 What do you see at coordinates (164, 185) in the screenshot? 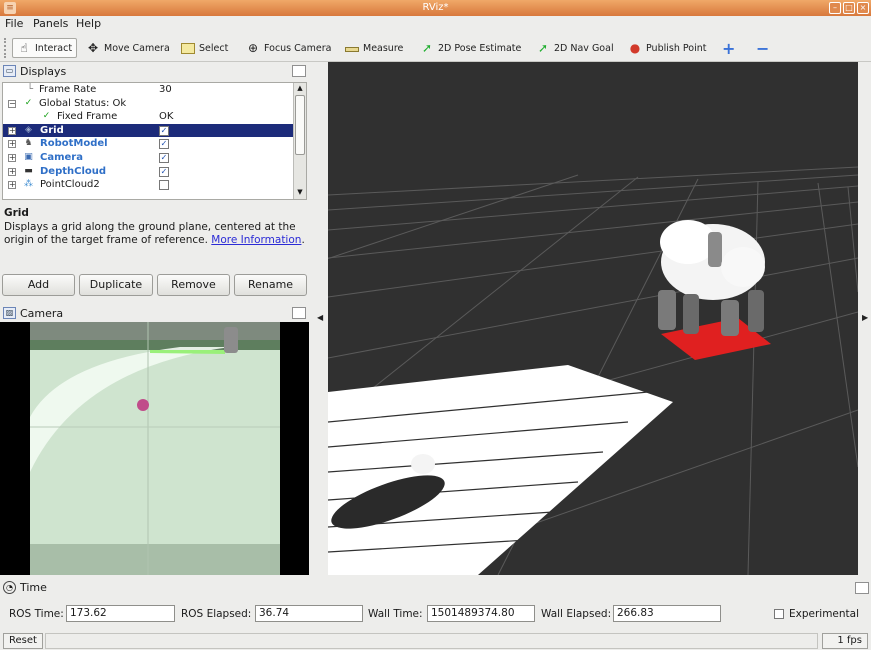
I see `checkbox` at bounding box center [164, 185].